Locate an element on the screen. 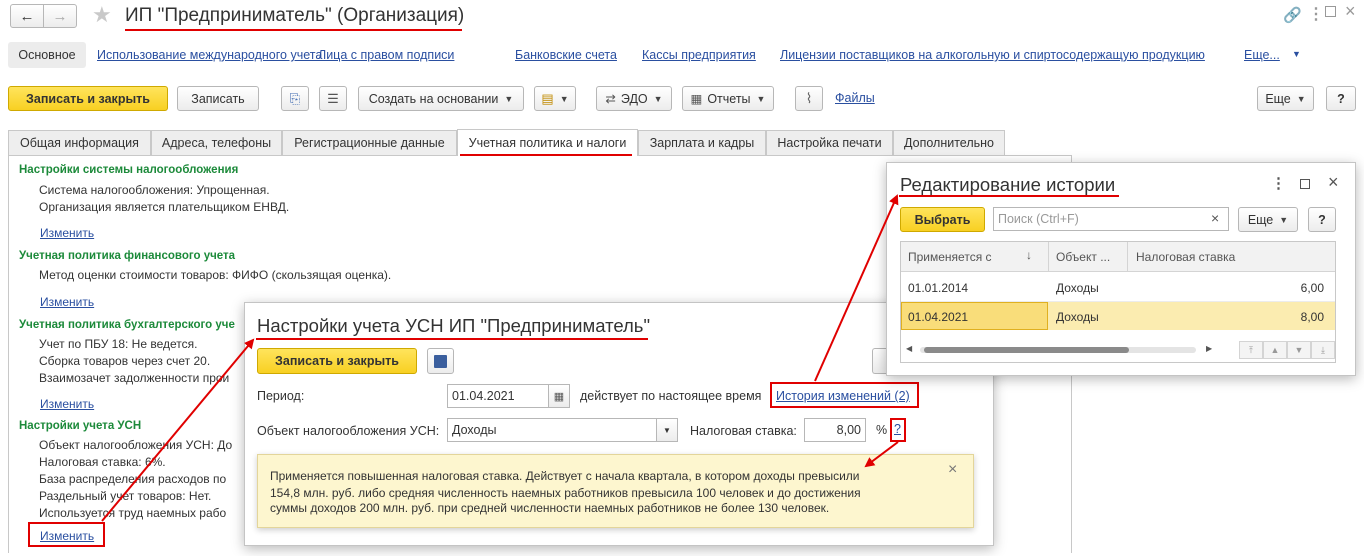  arrow-help-to-tooltip is located at coordinates (881, 454).